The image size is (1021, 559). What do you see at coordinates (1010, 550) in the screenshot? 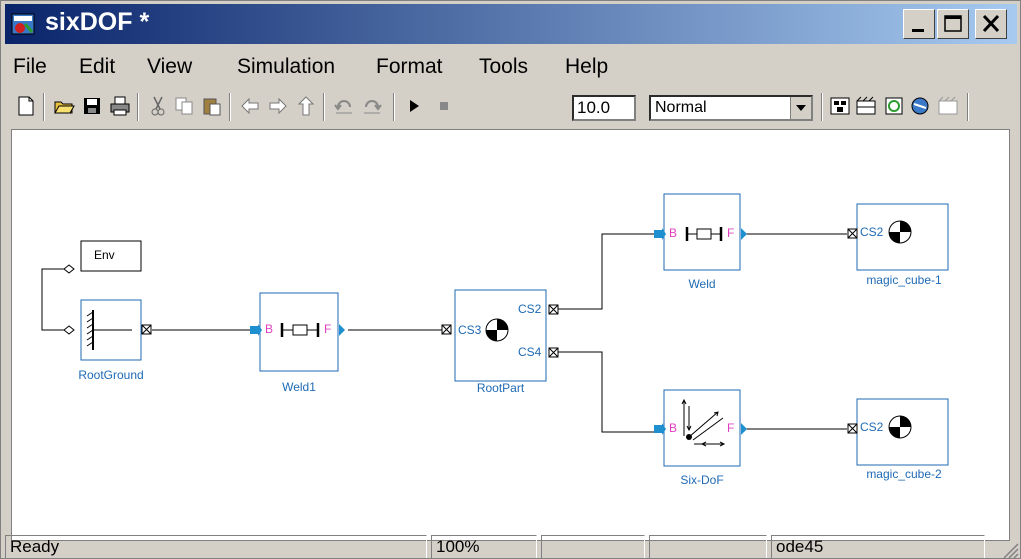
I see `resize-grip-icon` at bounding box center [1010, 550].